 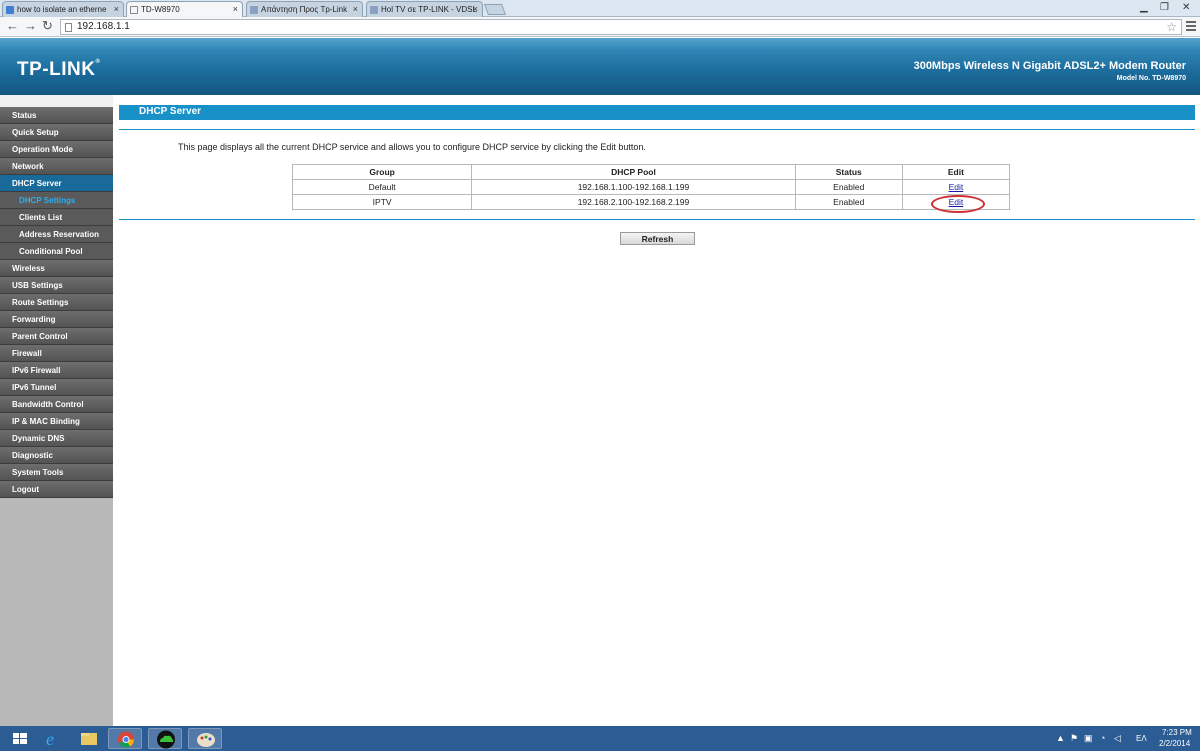 What do you see at coordinates (1141, 738) in the screenshot?
I see `language-indicator: ΕΛ` at bounding box center [1141, 738].